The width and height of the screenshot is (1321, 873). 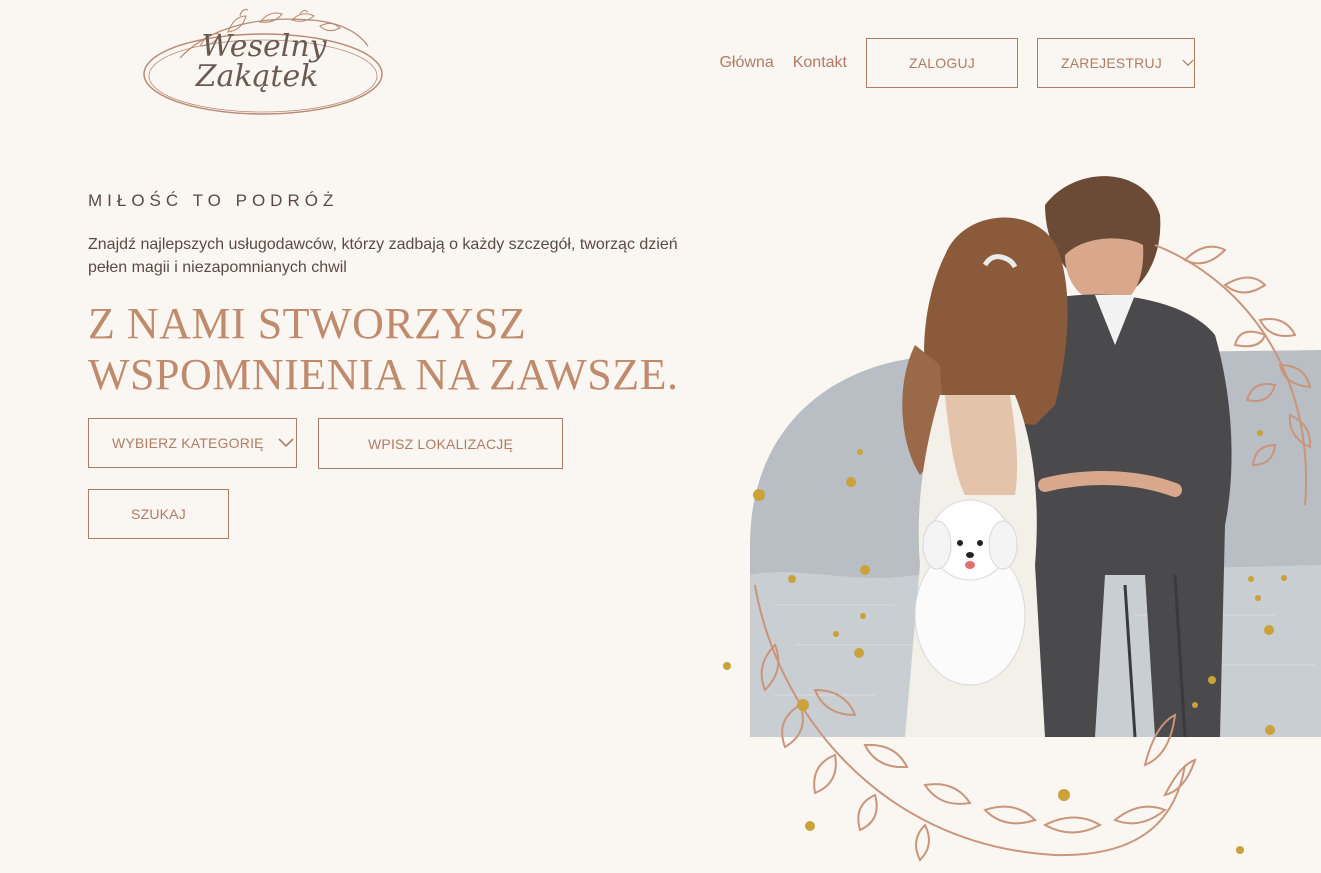 I want to click on site-logo: Weselny Zakątek, so click(x=264, y=62).